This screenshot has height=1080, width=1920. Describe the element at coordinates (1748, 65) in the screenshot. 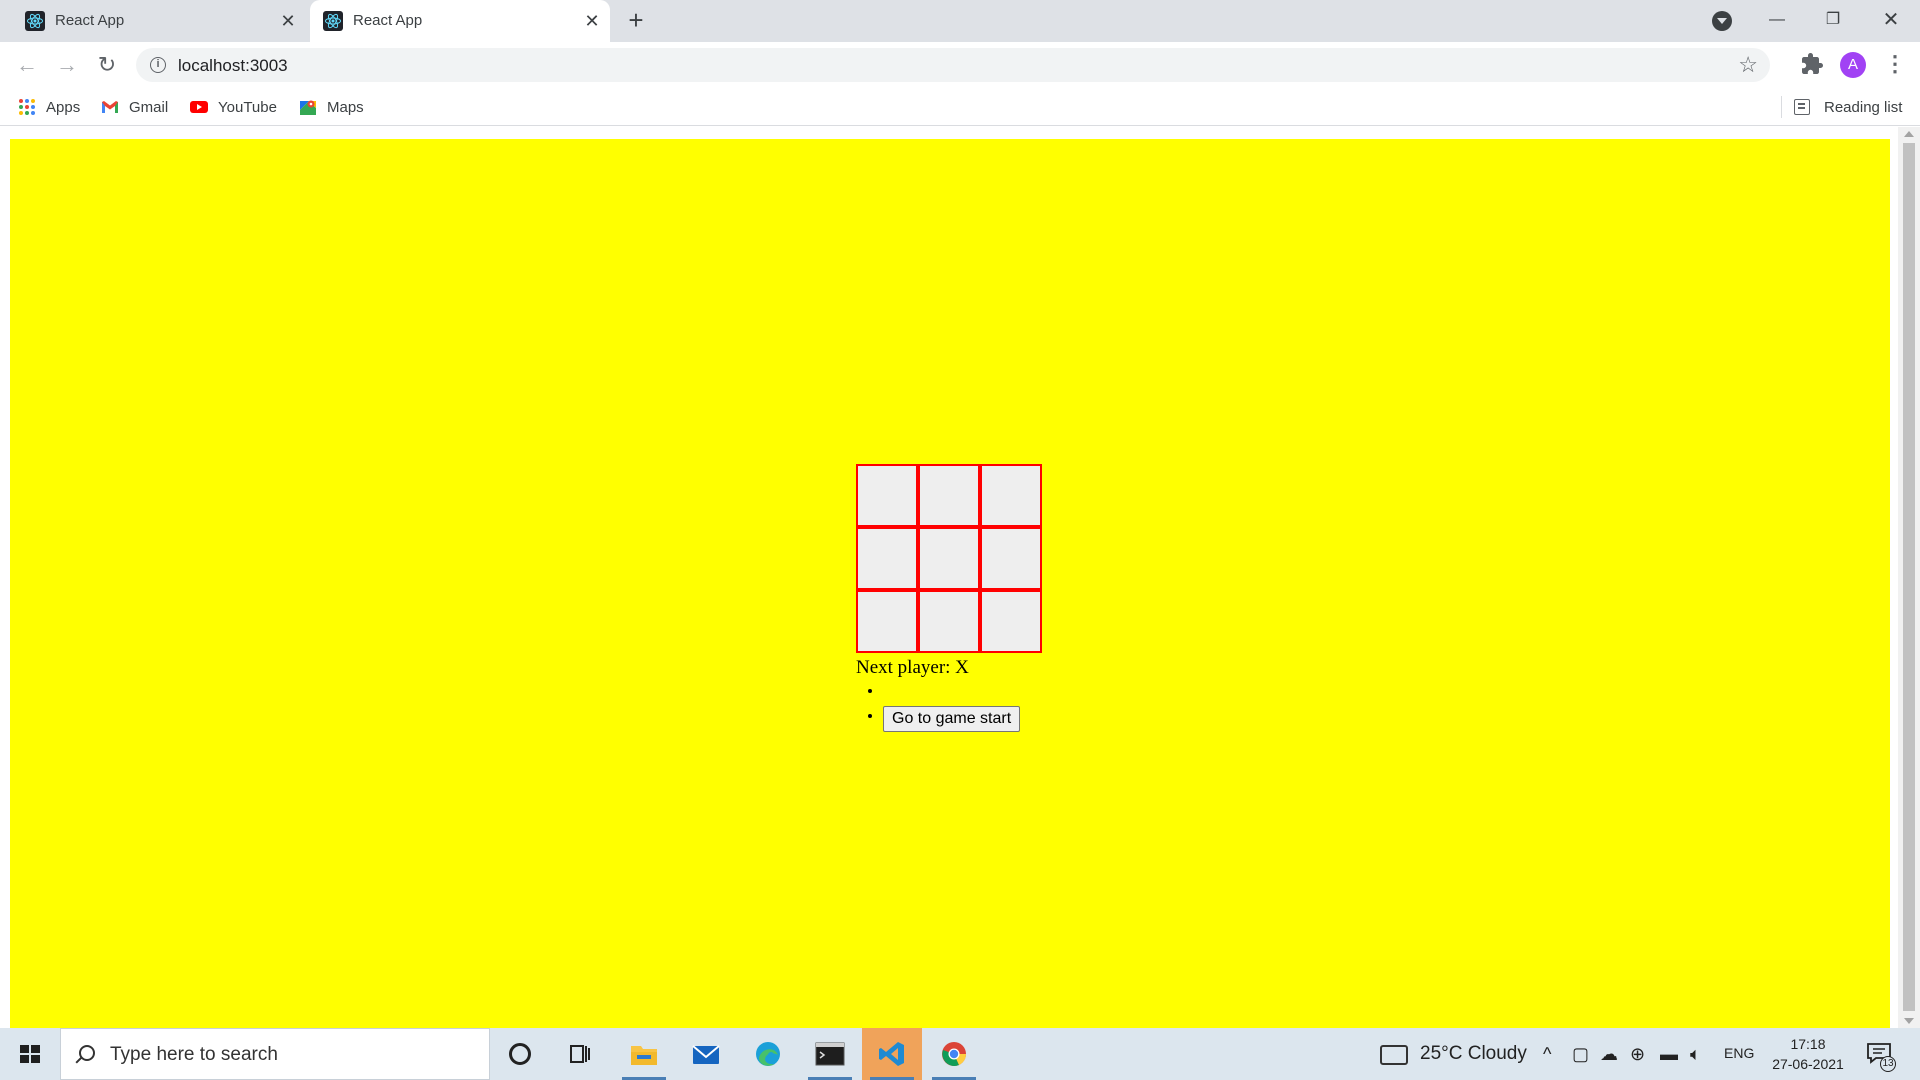

I see `bookmark-star-icon: ☆` at that location.